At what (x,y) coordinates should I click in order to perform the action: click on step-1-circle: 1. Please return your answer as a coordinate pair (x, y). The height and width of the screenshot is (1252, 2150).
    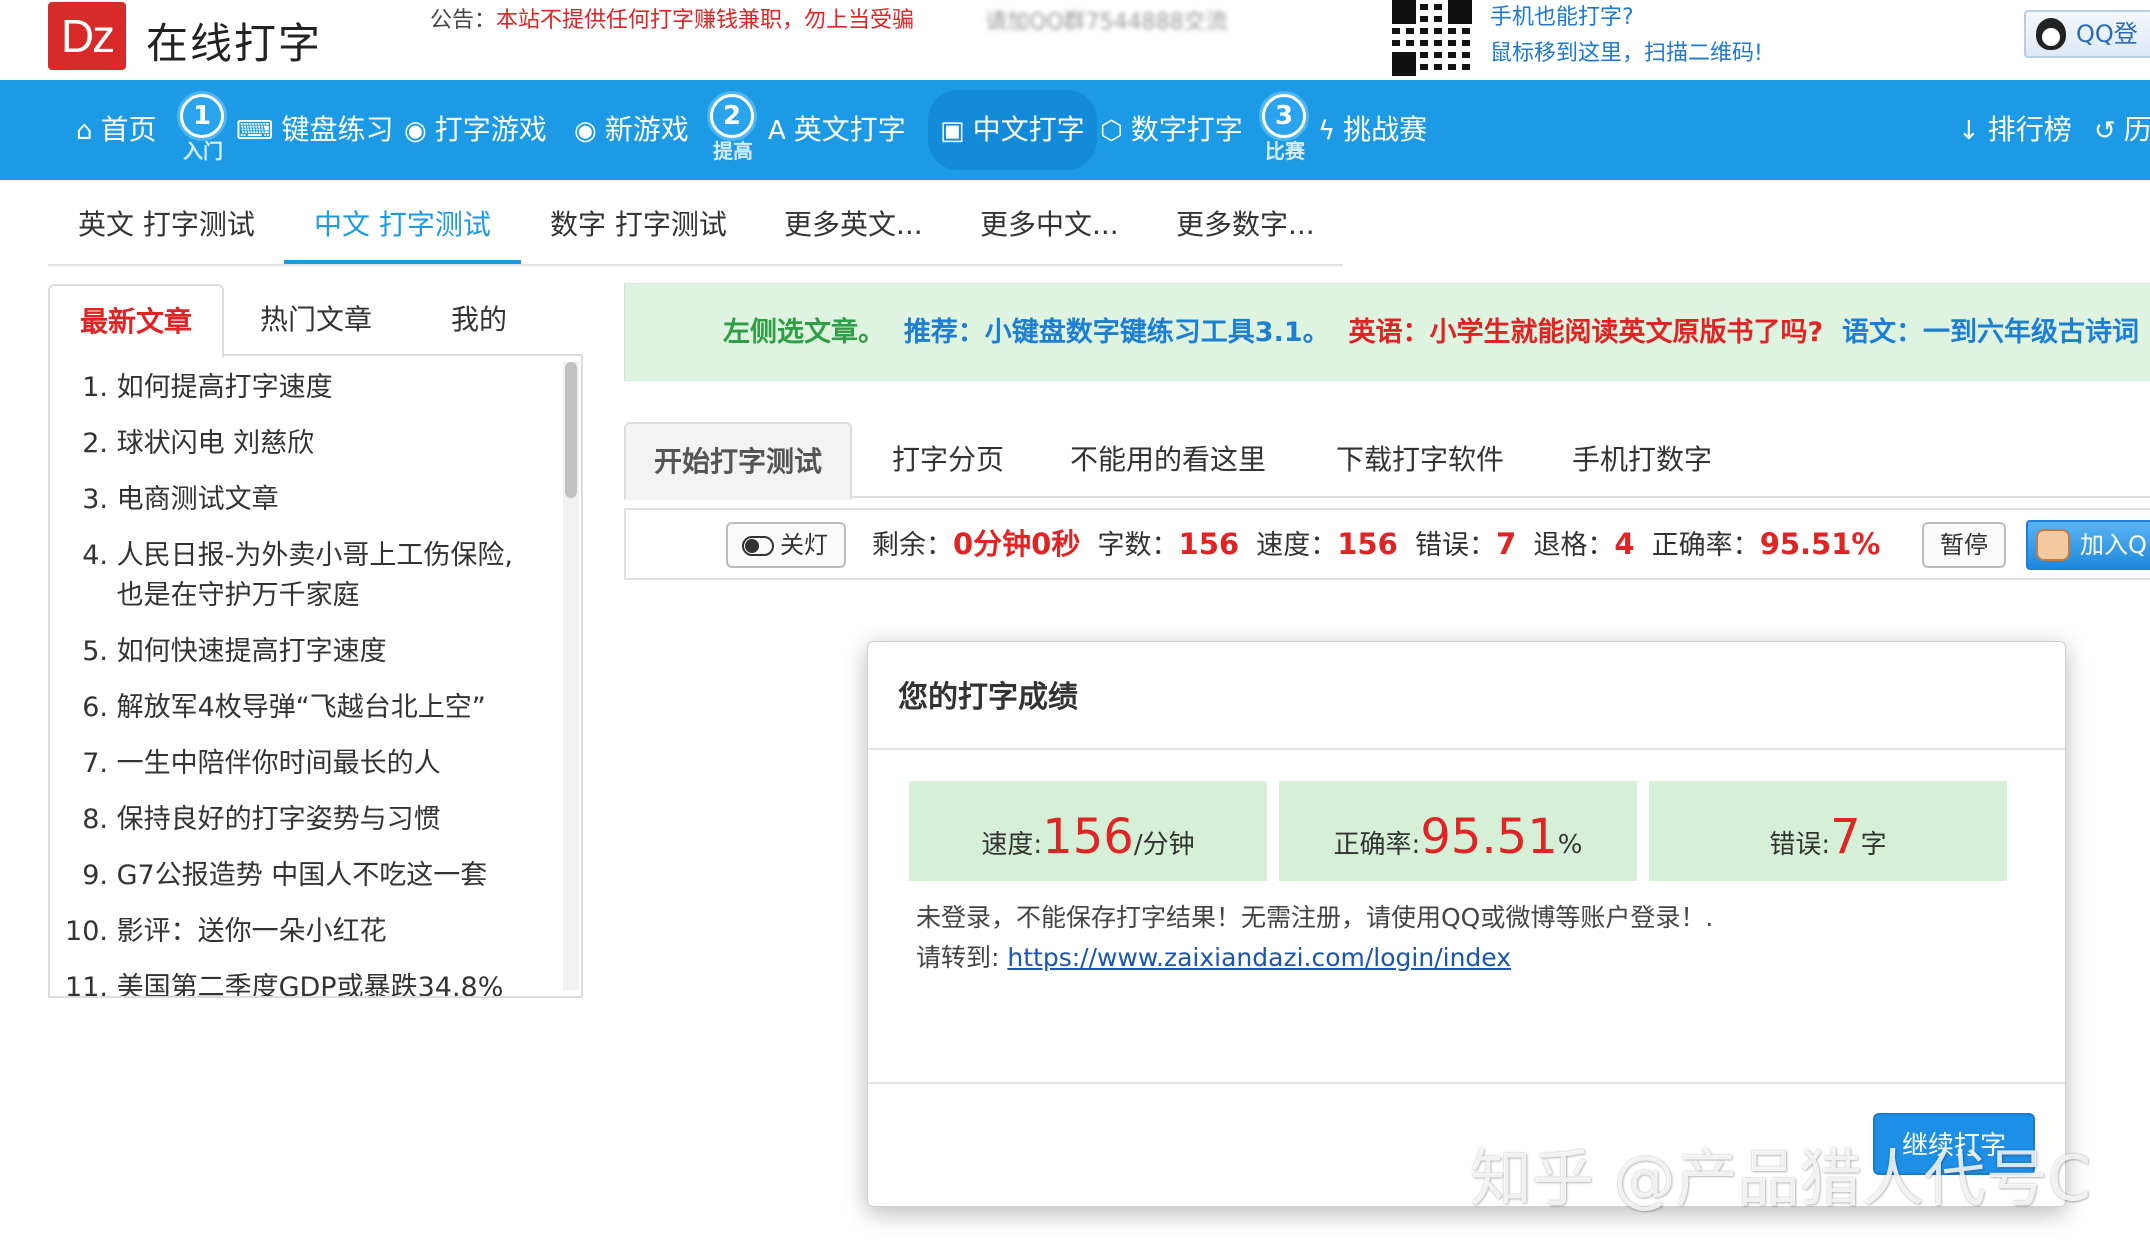
    Looking at the image, I should click on (202, 116).